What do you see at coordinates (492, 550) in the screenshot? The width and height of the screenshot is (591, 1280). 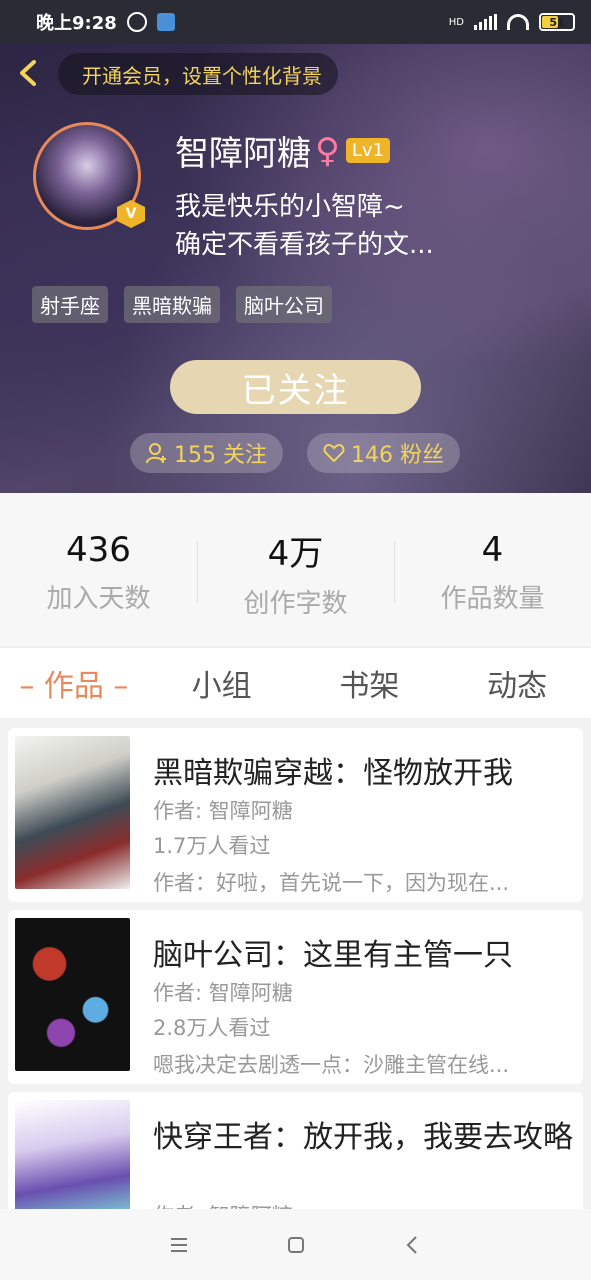 I see `stat-value: 4` at bounding box center [492, 550].